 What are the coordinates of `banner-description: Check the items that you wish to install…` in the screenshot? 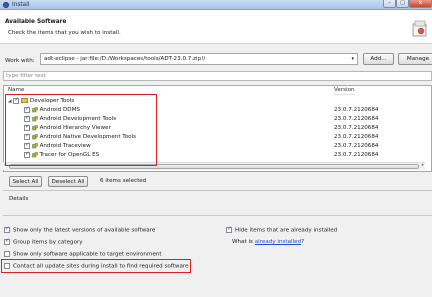 It's located at (64, 33).